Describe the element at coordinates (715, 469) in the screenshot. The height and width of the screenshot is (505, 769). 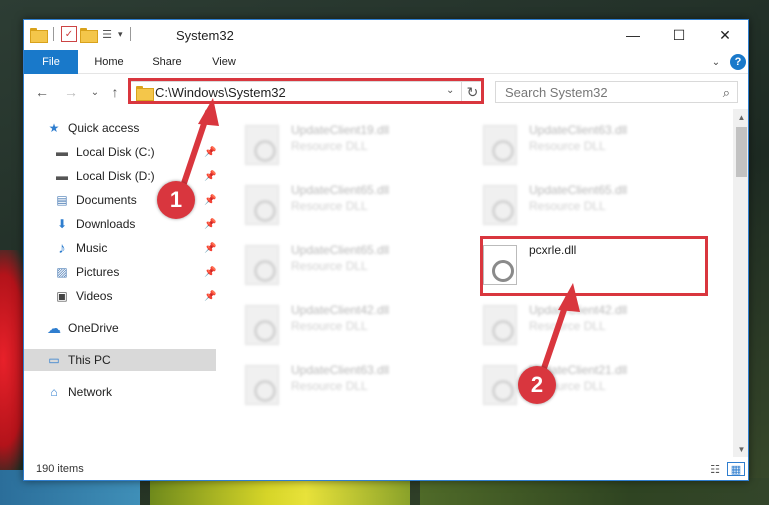
I see `details-view-icon: ☷` at that location.